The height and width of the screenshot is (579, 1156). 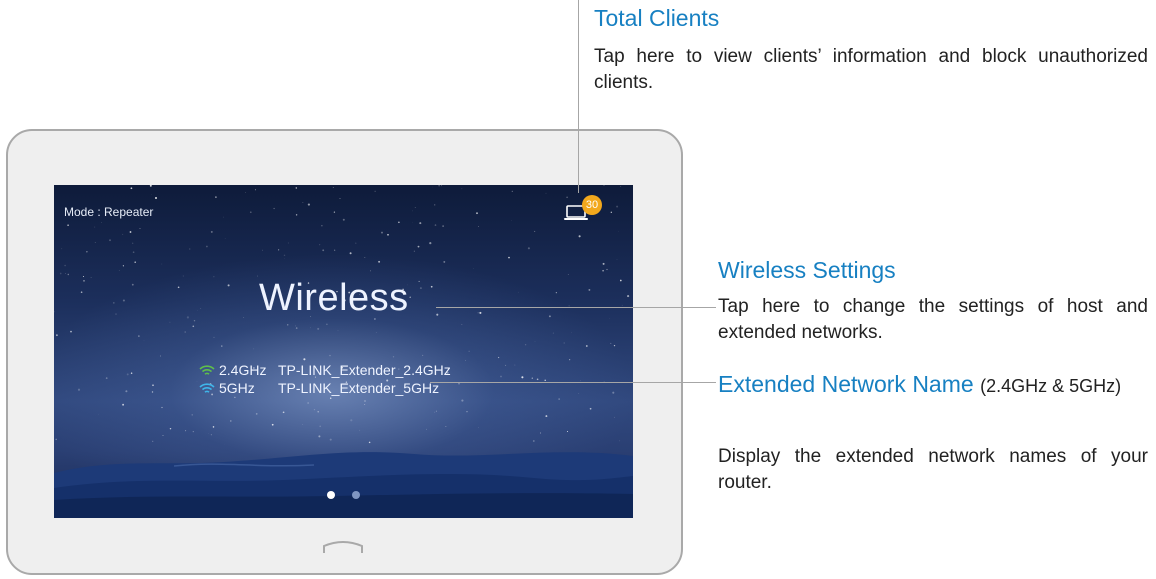 What do you see at coordinates (331, 495) in the screenshot?
I see `page-indicator-dot-active` at bounding box center [331, 495].